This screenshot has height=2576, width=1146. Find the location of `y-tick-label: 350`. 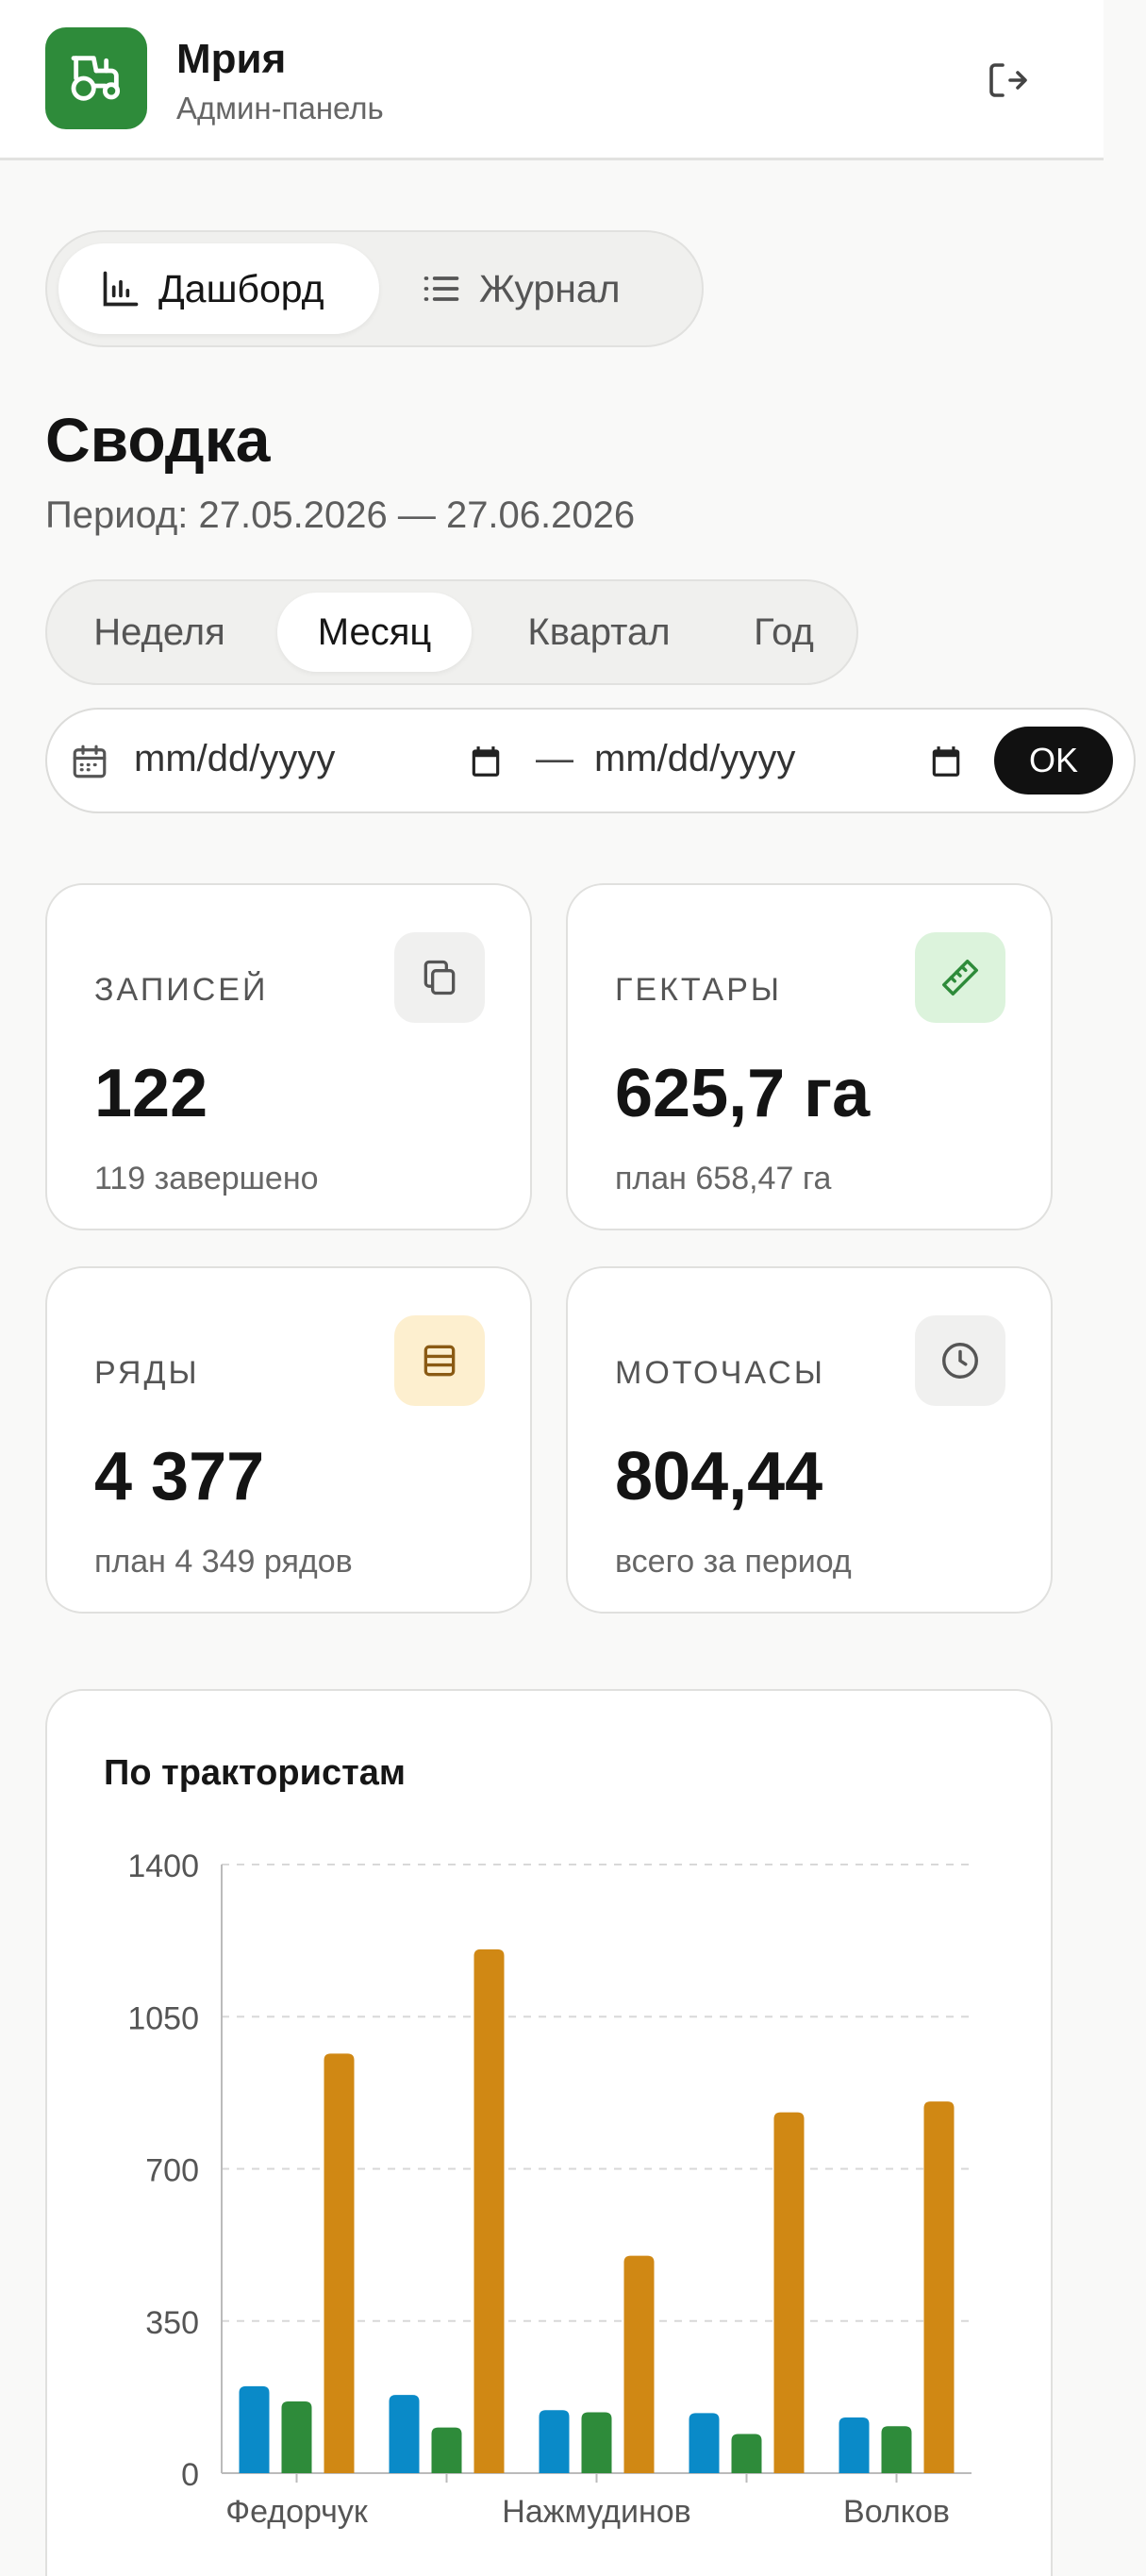

y-tick-label: 350 is located at coordinates (172, 2323).